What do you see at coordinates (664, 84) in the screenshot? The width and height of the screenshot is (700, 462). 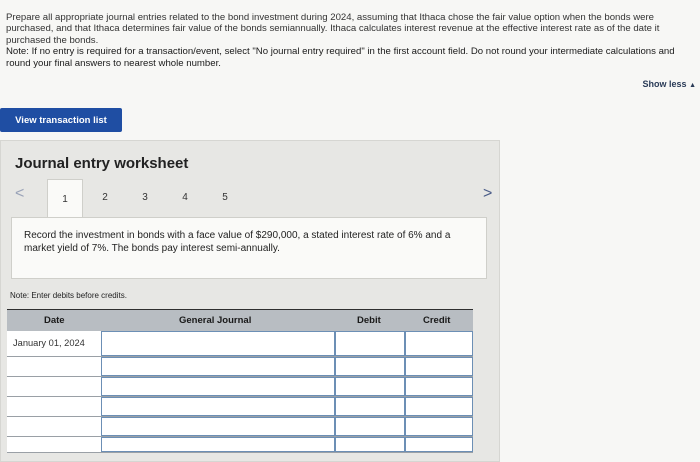 I see `show-less-label: Show less` at bounding box center [664, 84].